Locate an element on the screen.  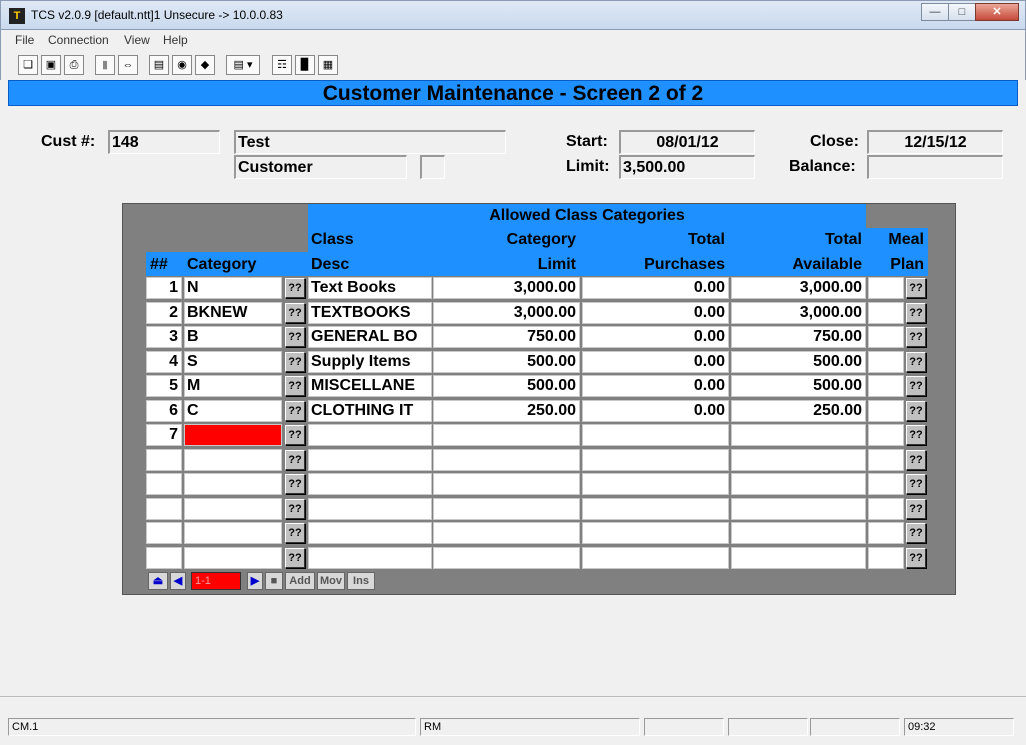
customer-name2-field: Customer is located at coordinates (320, 167).